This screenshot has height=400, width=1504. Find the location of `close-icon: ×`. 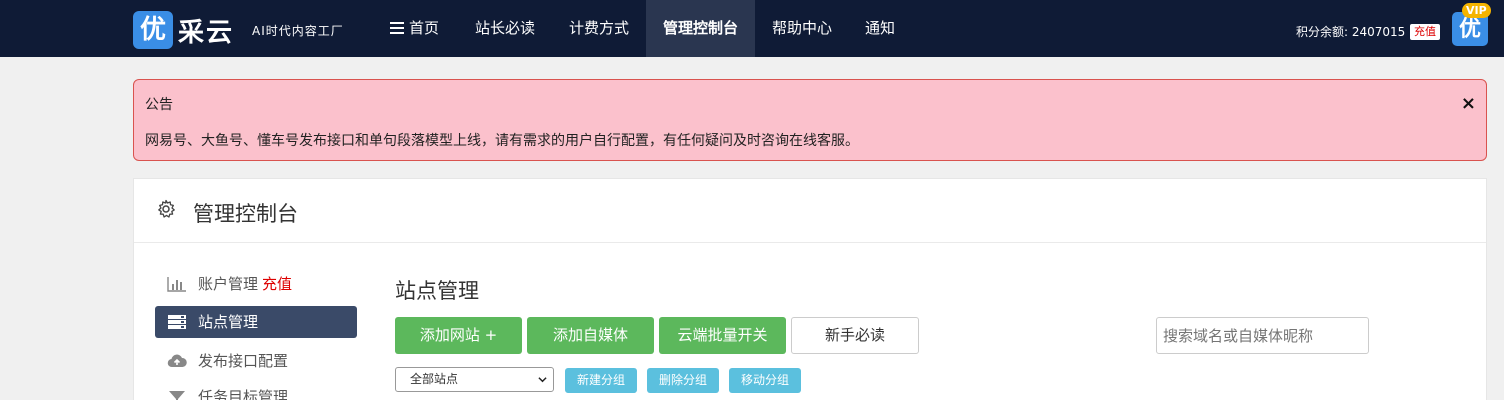

close-icon: × is located at coordinates (1468, 103).